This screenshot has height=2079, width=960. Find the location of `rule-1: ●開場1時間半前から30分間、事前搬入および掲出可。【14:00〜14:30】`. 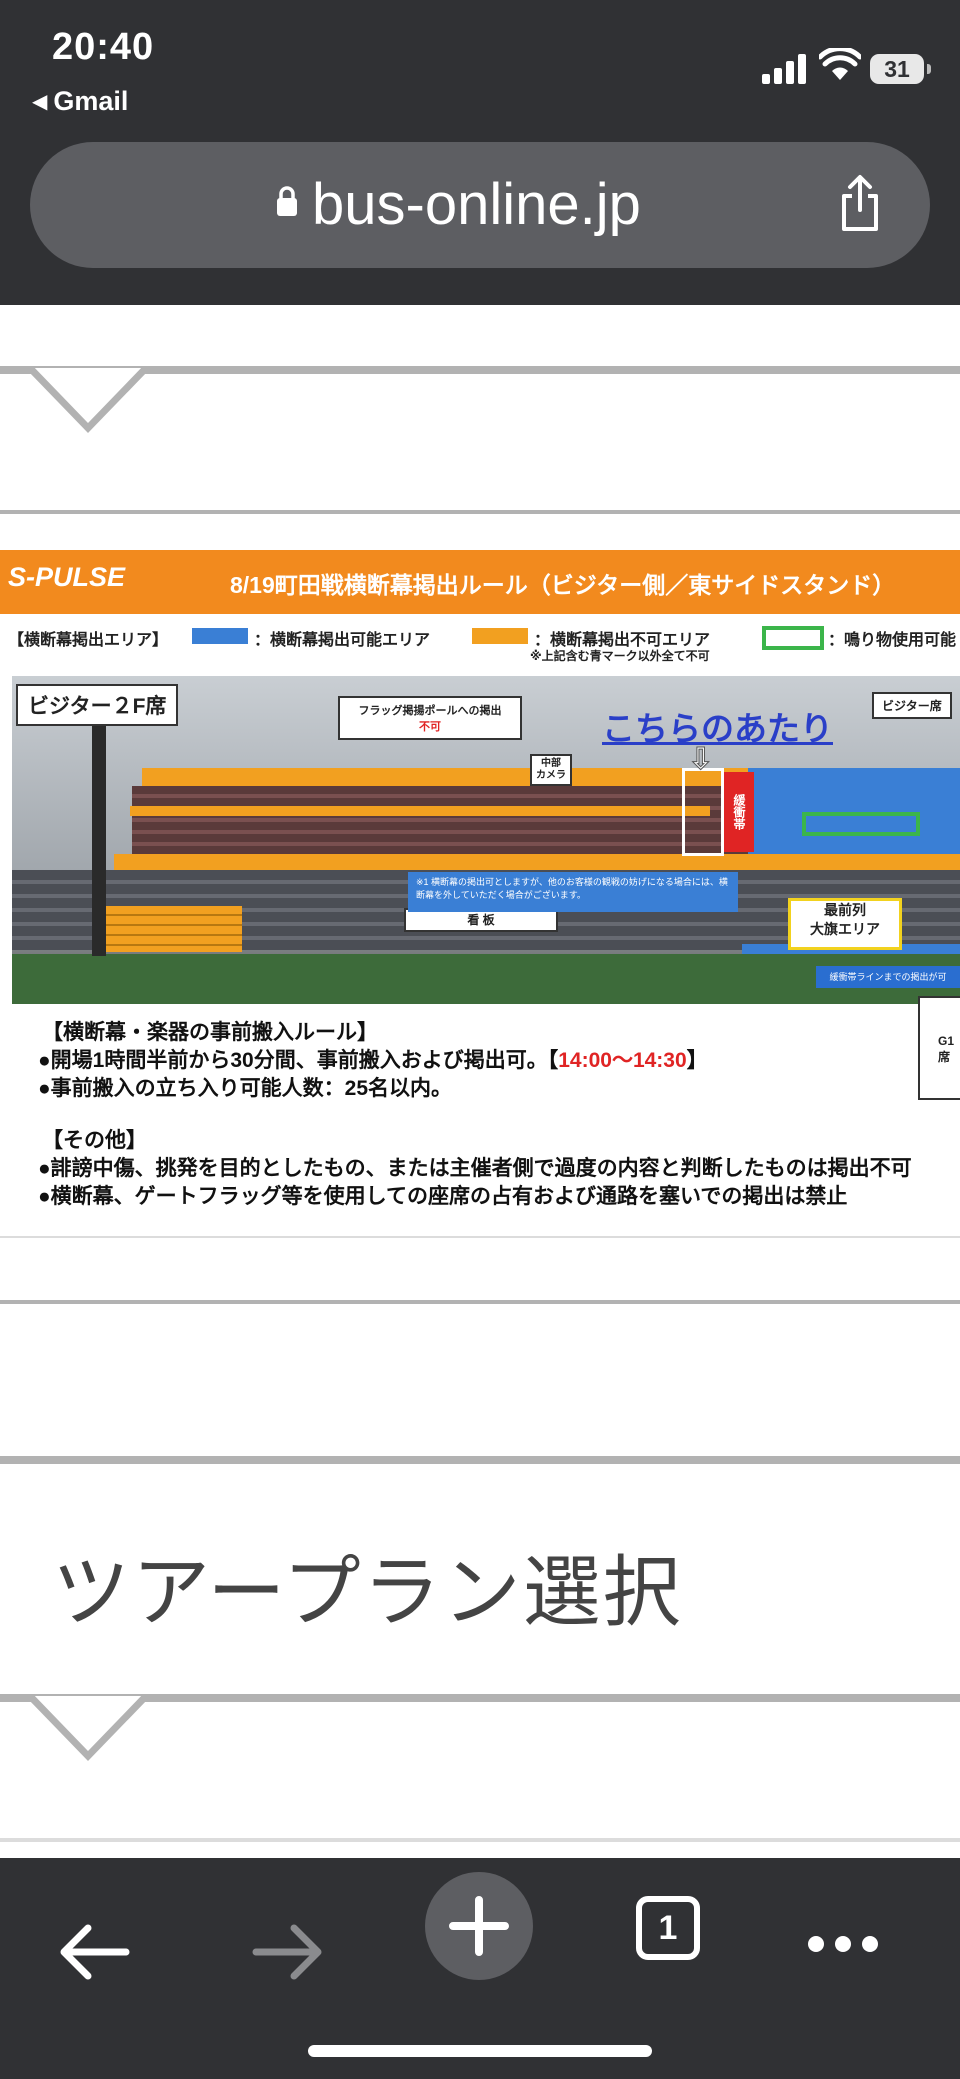

rule-1: ●開場1時間半前から30分間、事前搬入および掲出可。【14:00〜14:30】 is located at coordinates (373, 1059).